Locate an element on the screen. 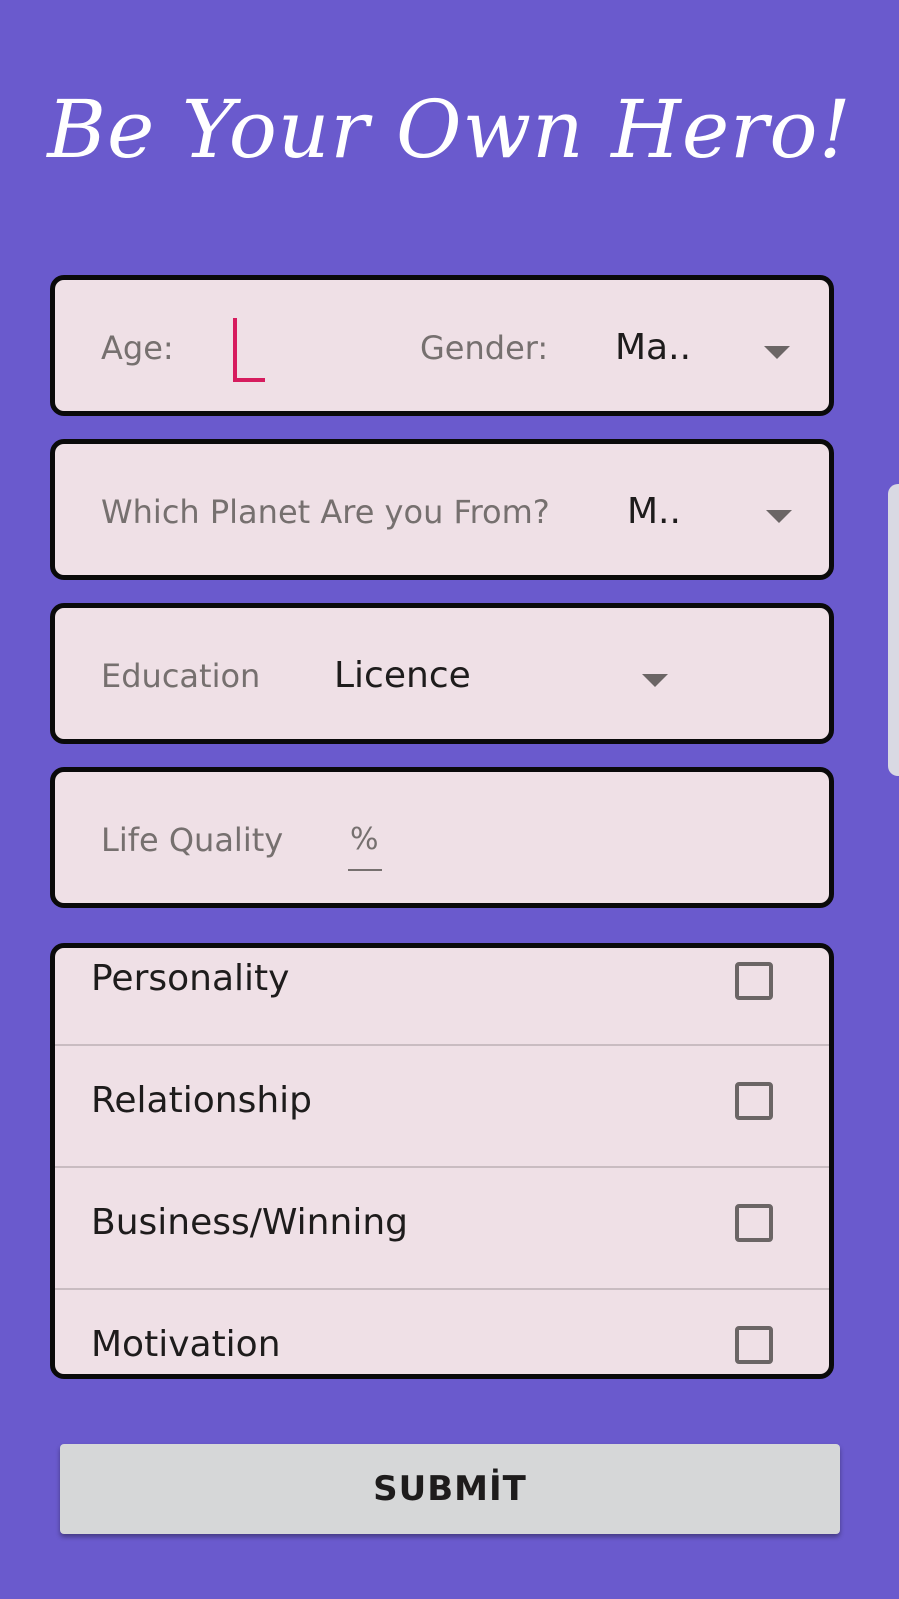  life-quality-input: % is located at coordinates (375, 842).